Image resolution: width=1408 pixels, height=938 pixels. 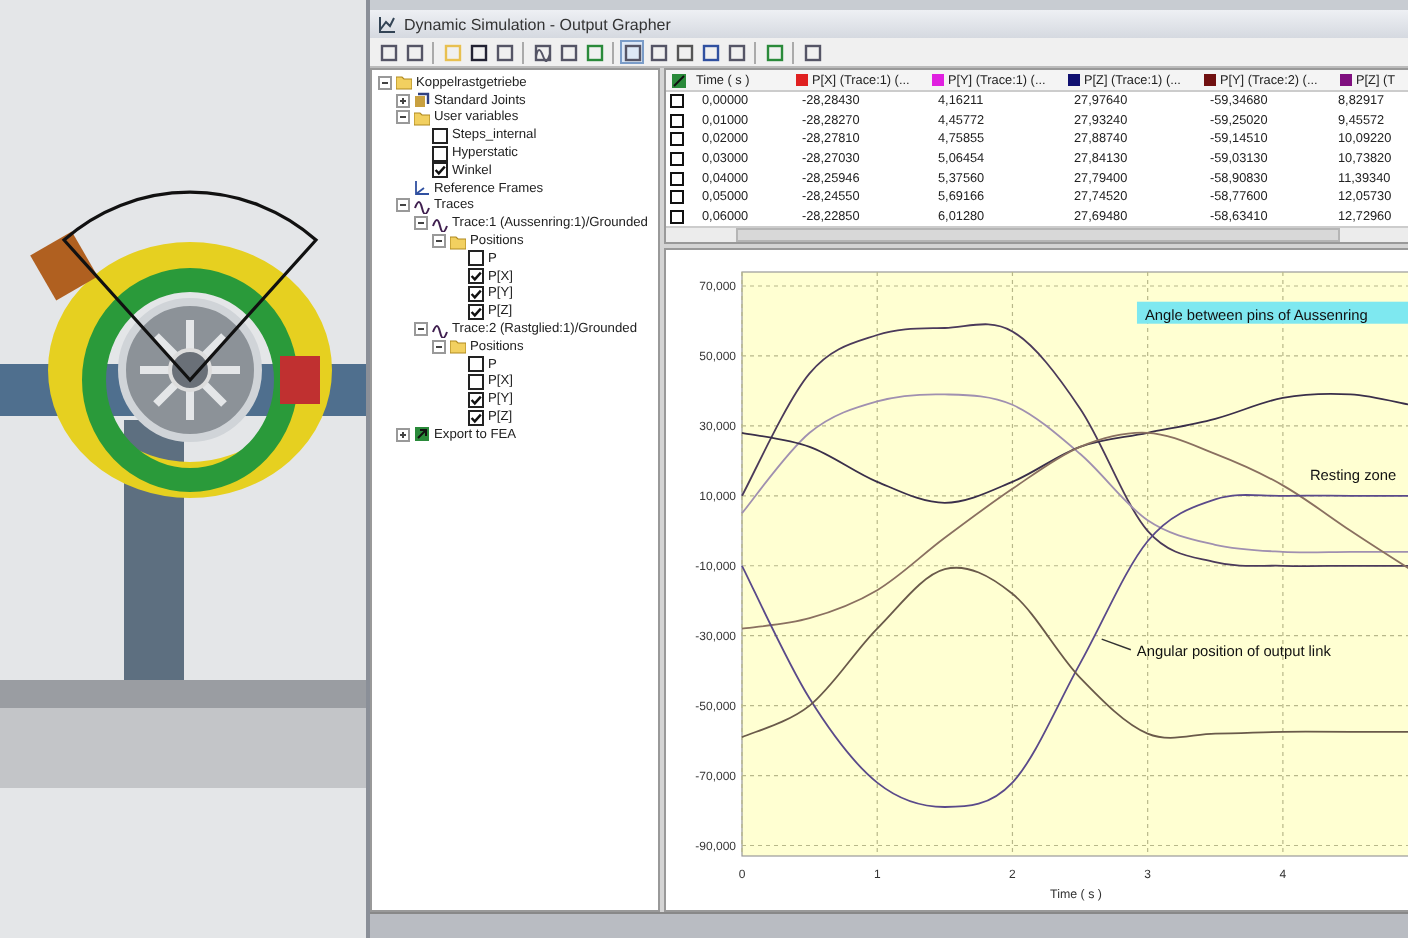 What do you see at coordinates (422, 188) in the screenshot?
I see `axes-icon` at bounding box center [422, 188].